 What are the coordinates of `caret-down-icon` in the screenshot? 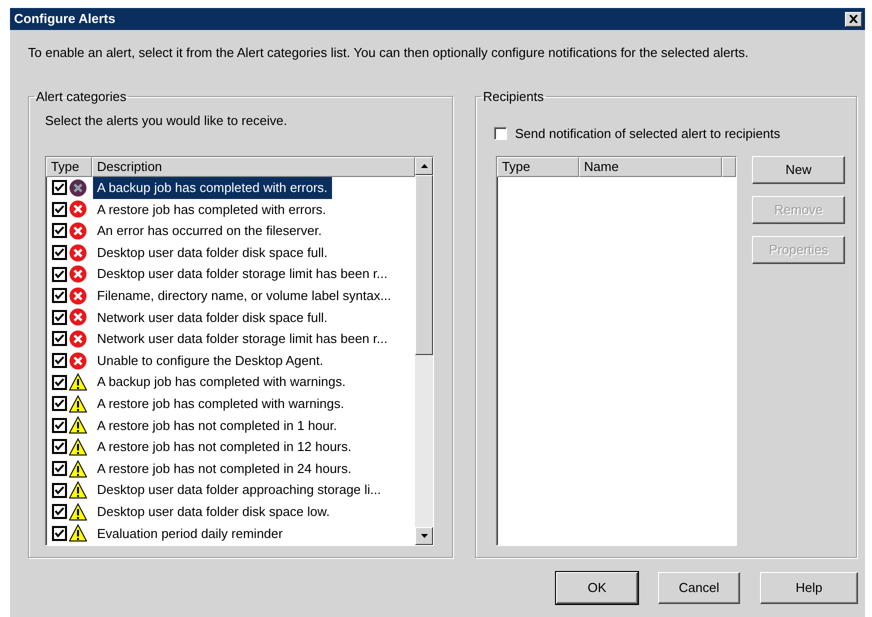 It's located at (424, 536).